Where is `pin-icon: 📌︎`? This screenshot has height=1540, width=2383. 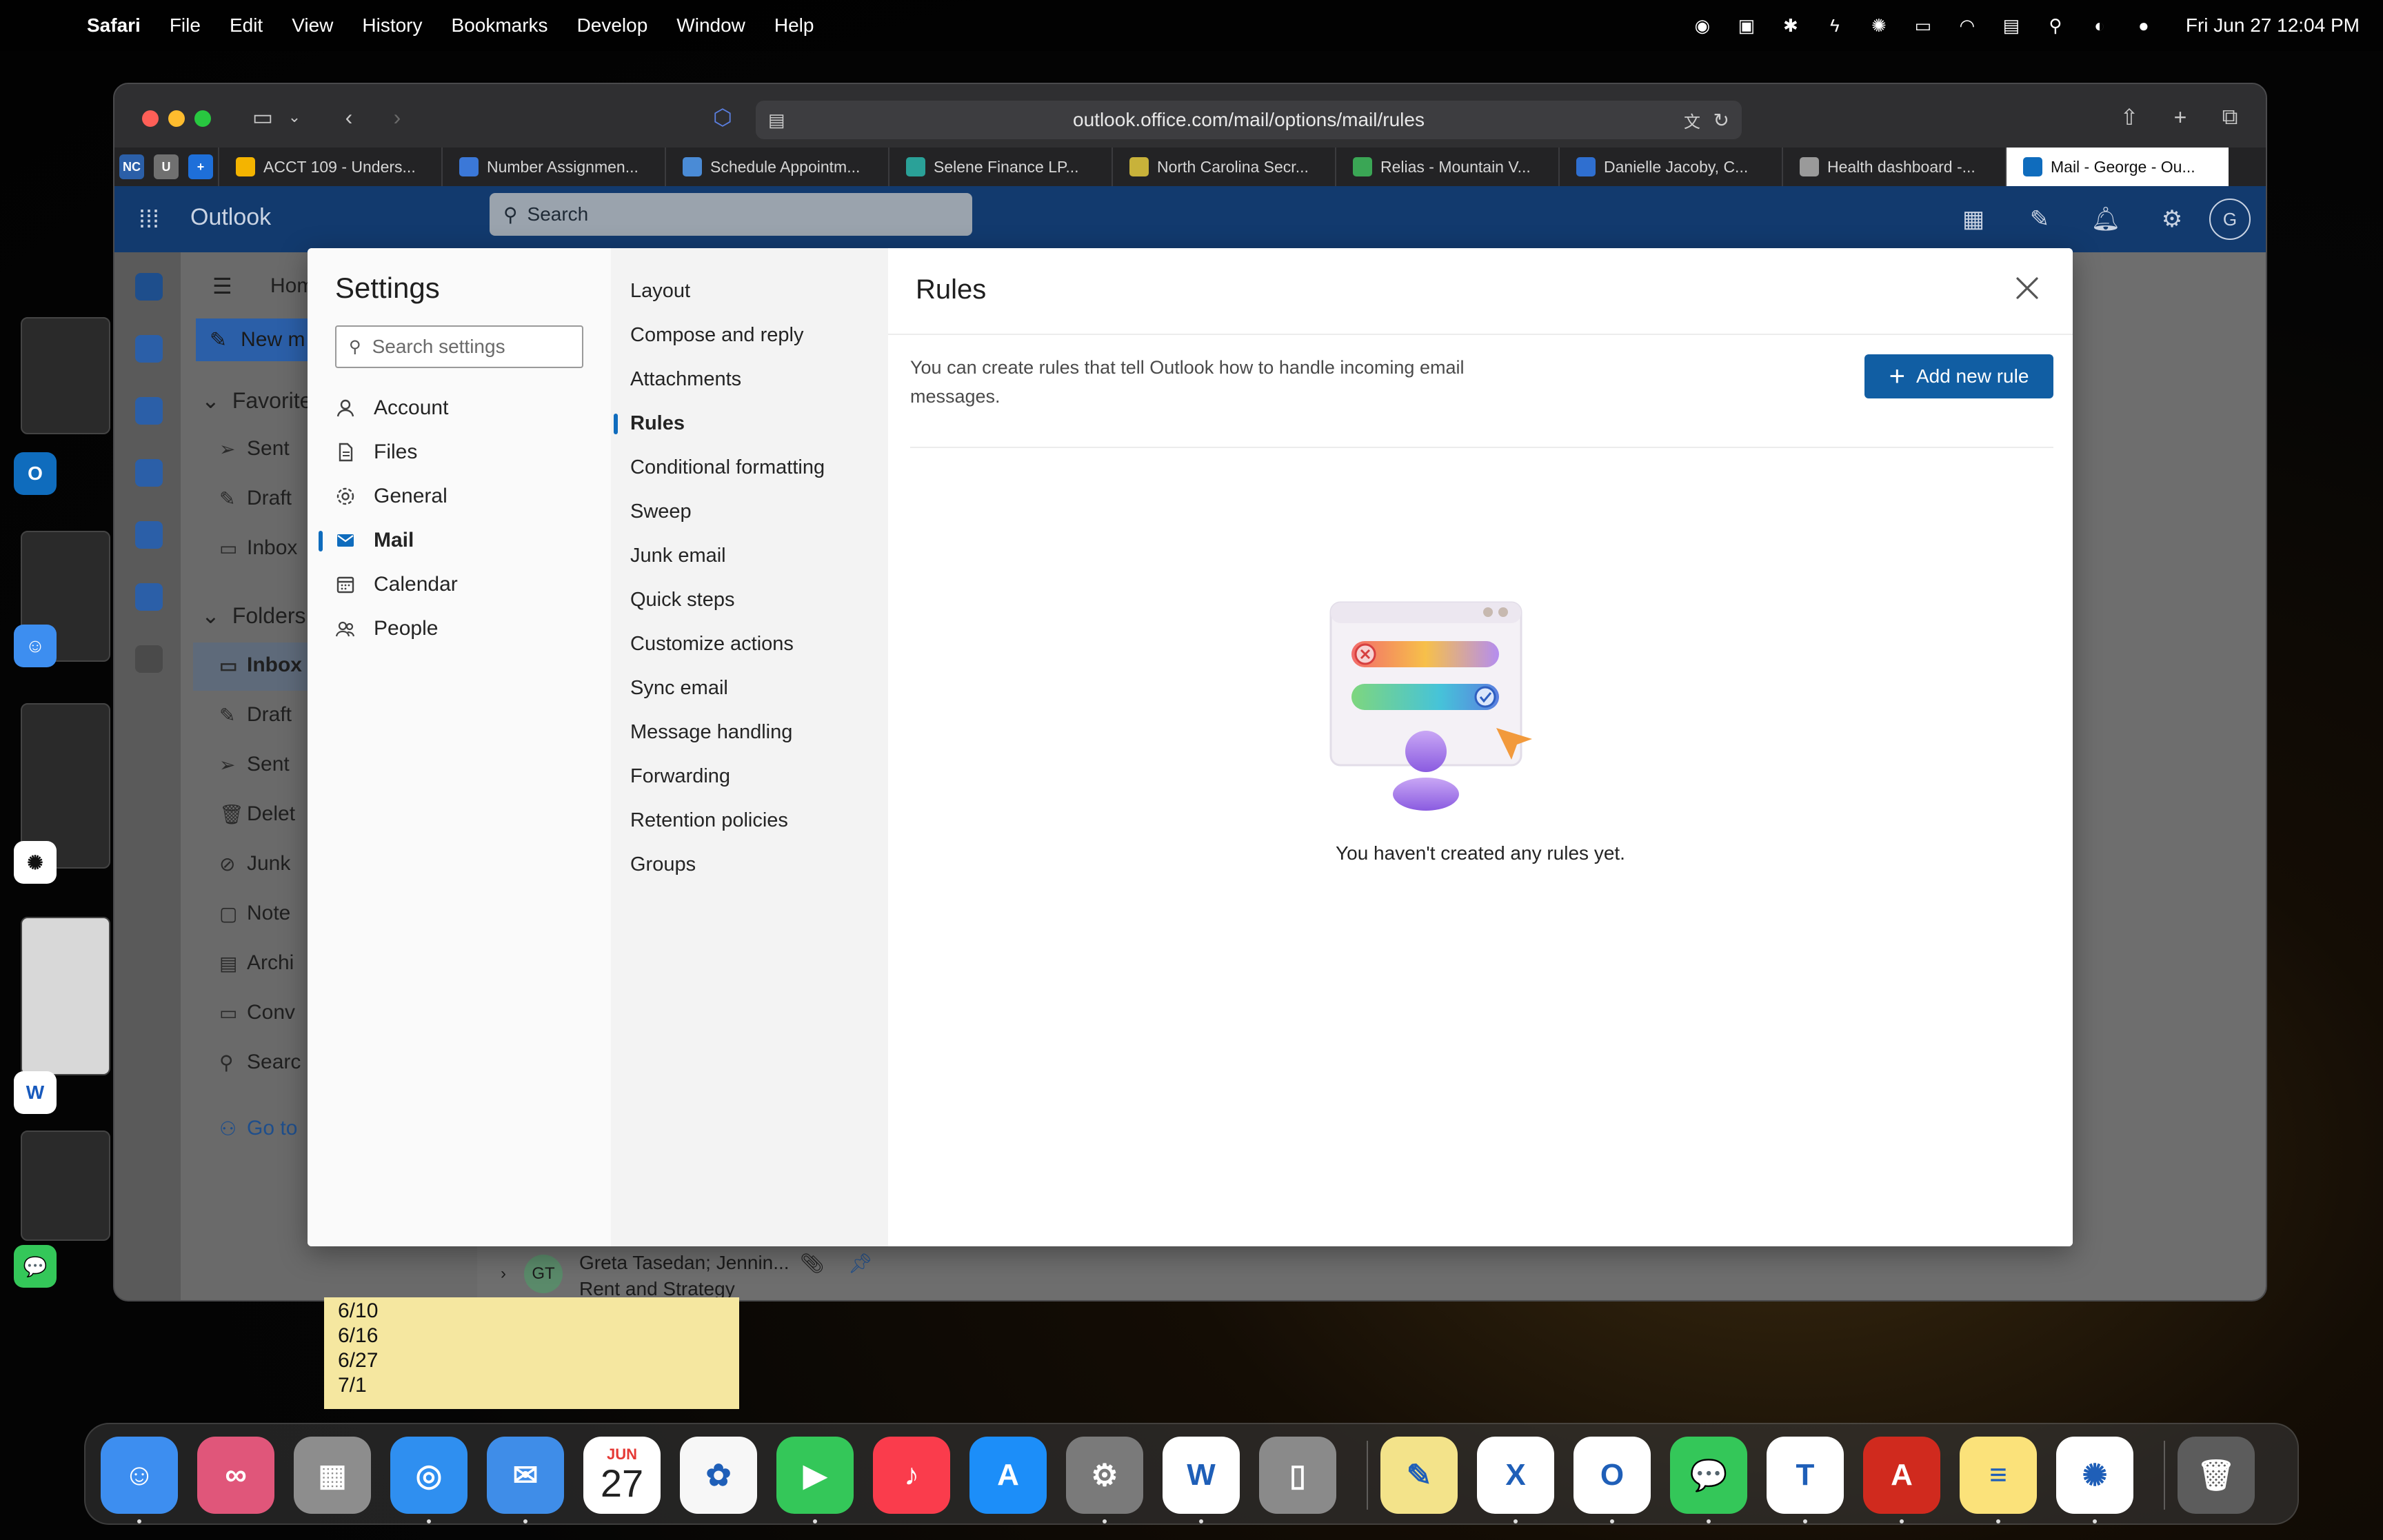
pin-icon: 📌︎ is located at coordinates (860, 1264).